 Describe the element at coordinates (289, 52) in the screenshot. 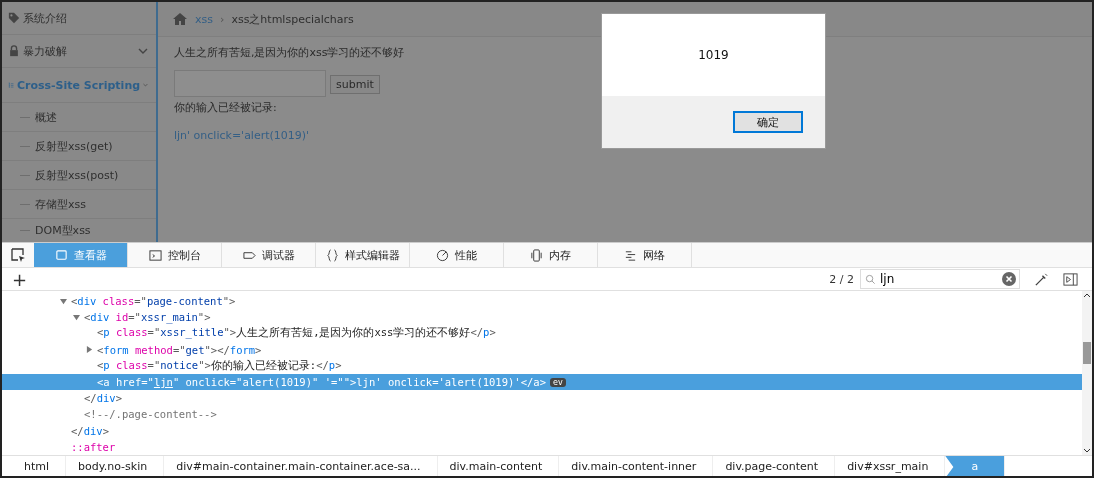

I see `page-title: 人生之所有苦短,是因为你的xss学习的还不够好` at that location.